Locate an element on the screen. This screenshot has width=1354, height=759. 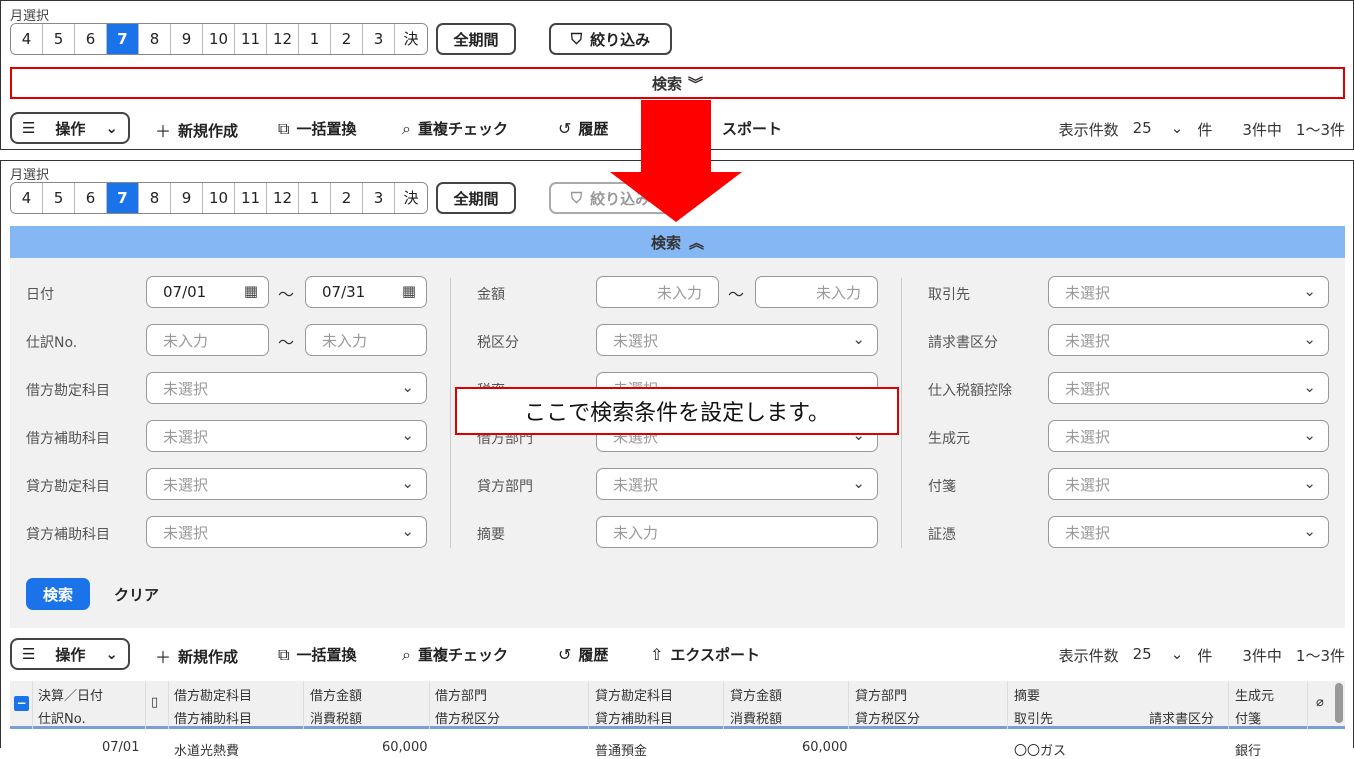
scrollbar is located at coordinates (1339, 703).